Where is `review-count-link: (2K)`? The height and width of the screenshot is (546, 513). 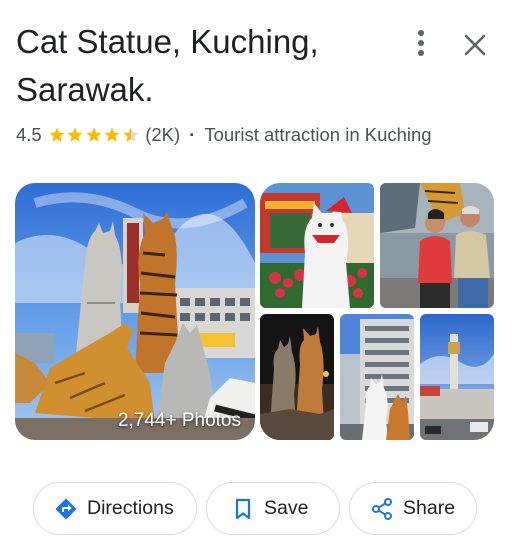 review-count-link: (2K) is located at coordinates (162, 135).